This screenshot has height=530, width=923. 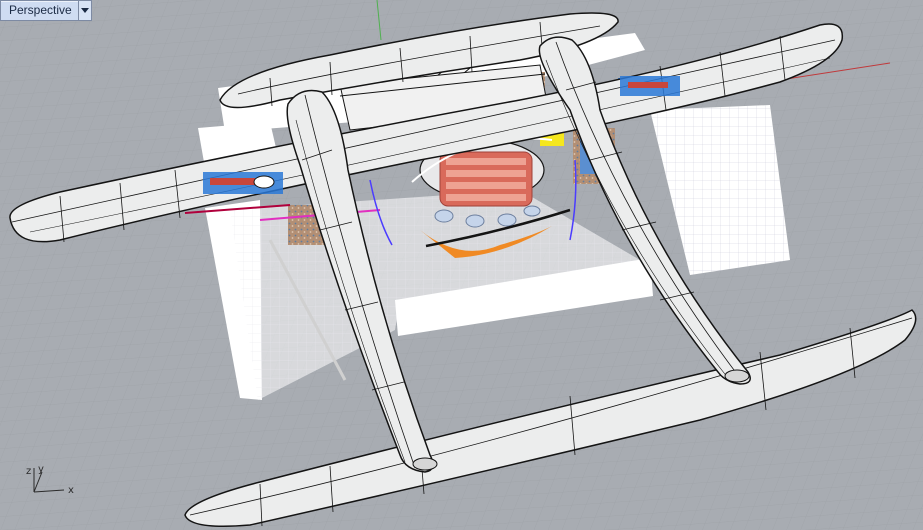 What do you see at coordinates (49, 491) in the screenshot?
I see `gizmo-x-axis` at bounding box center [49, 491].